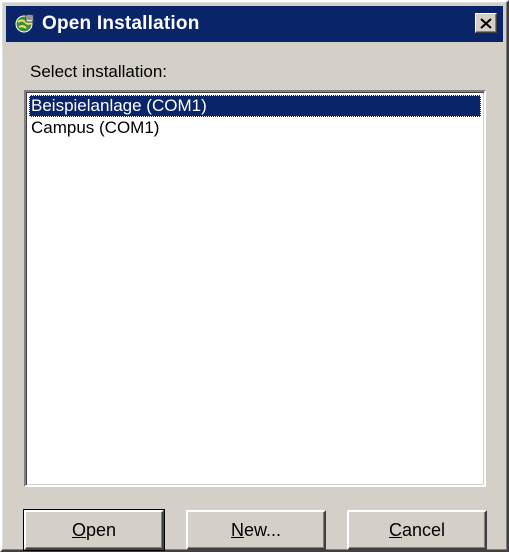 This screenshot has height=552, width=509. Describe the element at coordinates (99, 71) in the screenshot. I see `select-installation-label: Select installation:` at that location.